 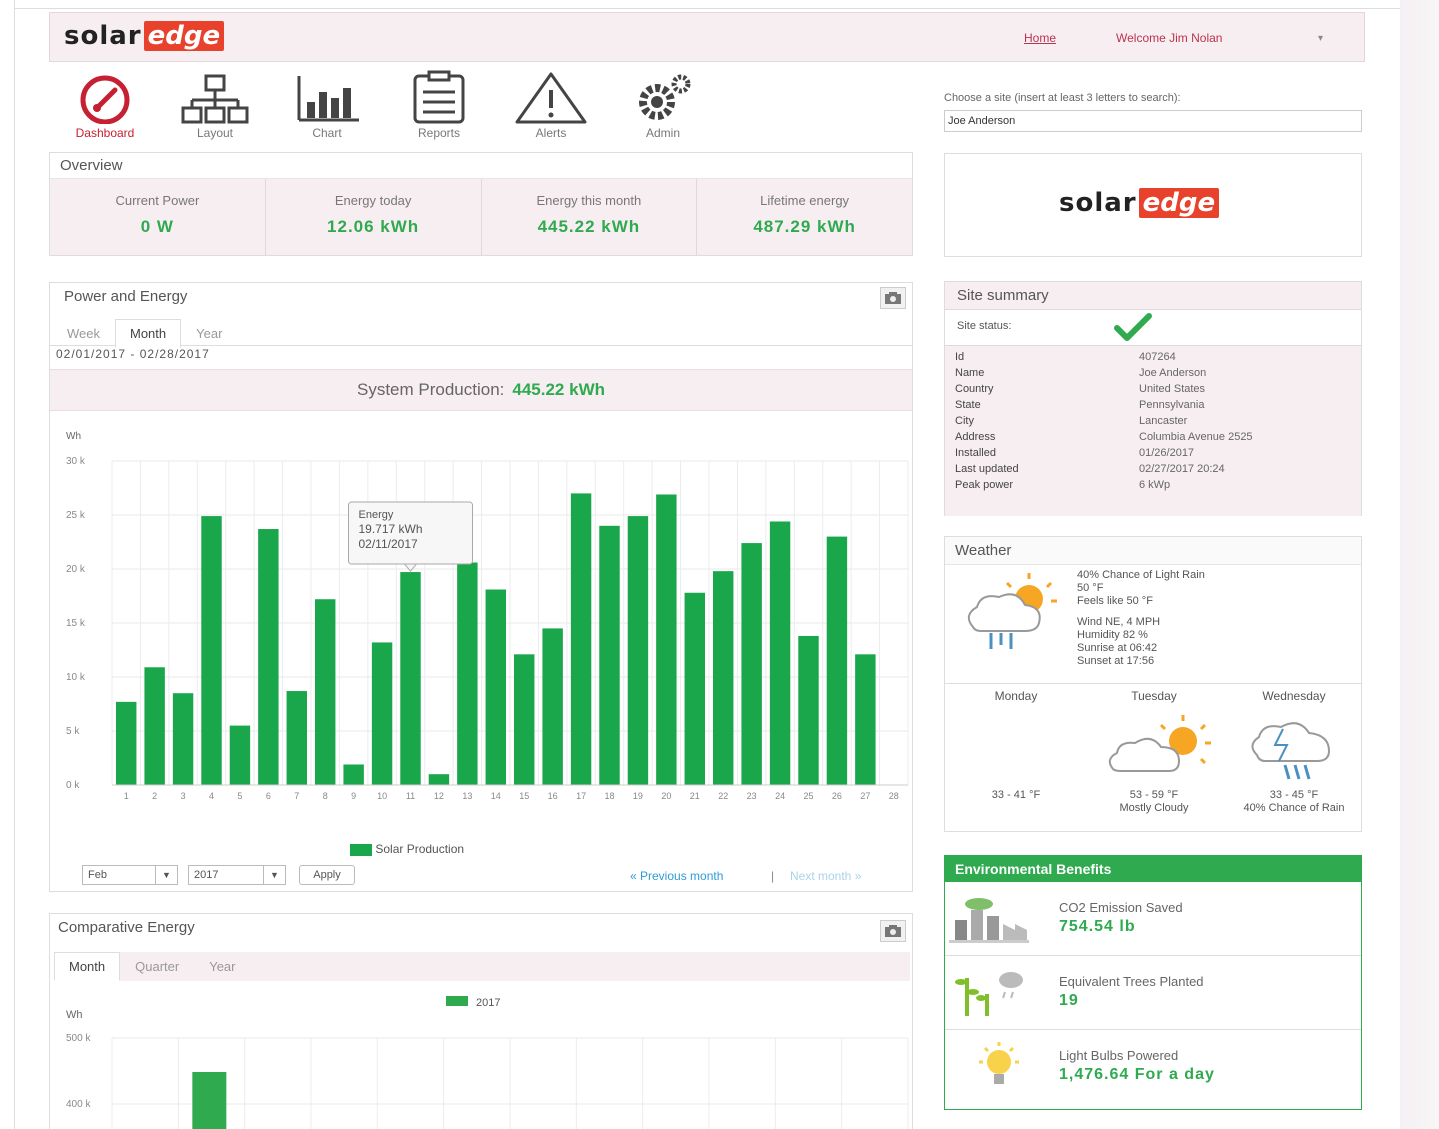 I want to click on frame-left-border, so click(x=14, y=564).